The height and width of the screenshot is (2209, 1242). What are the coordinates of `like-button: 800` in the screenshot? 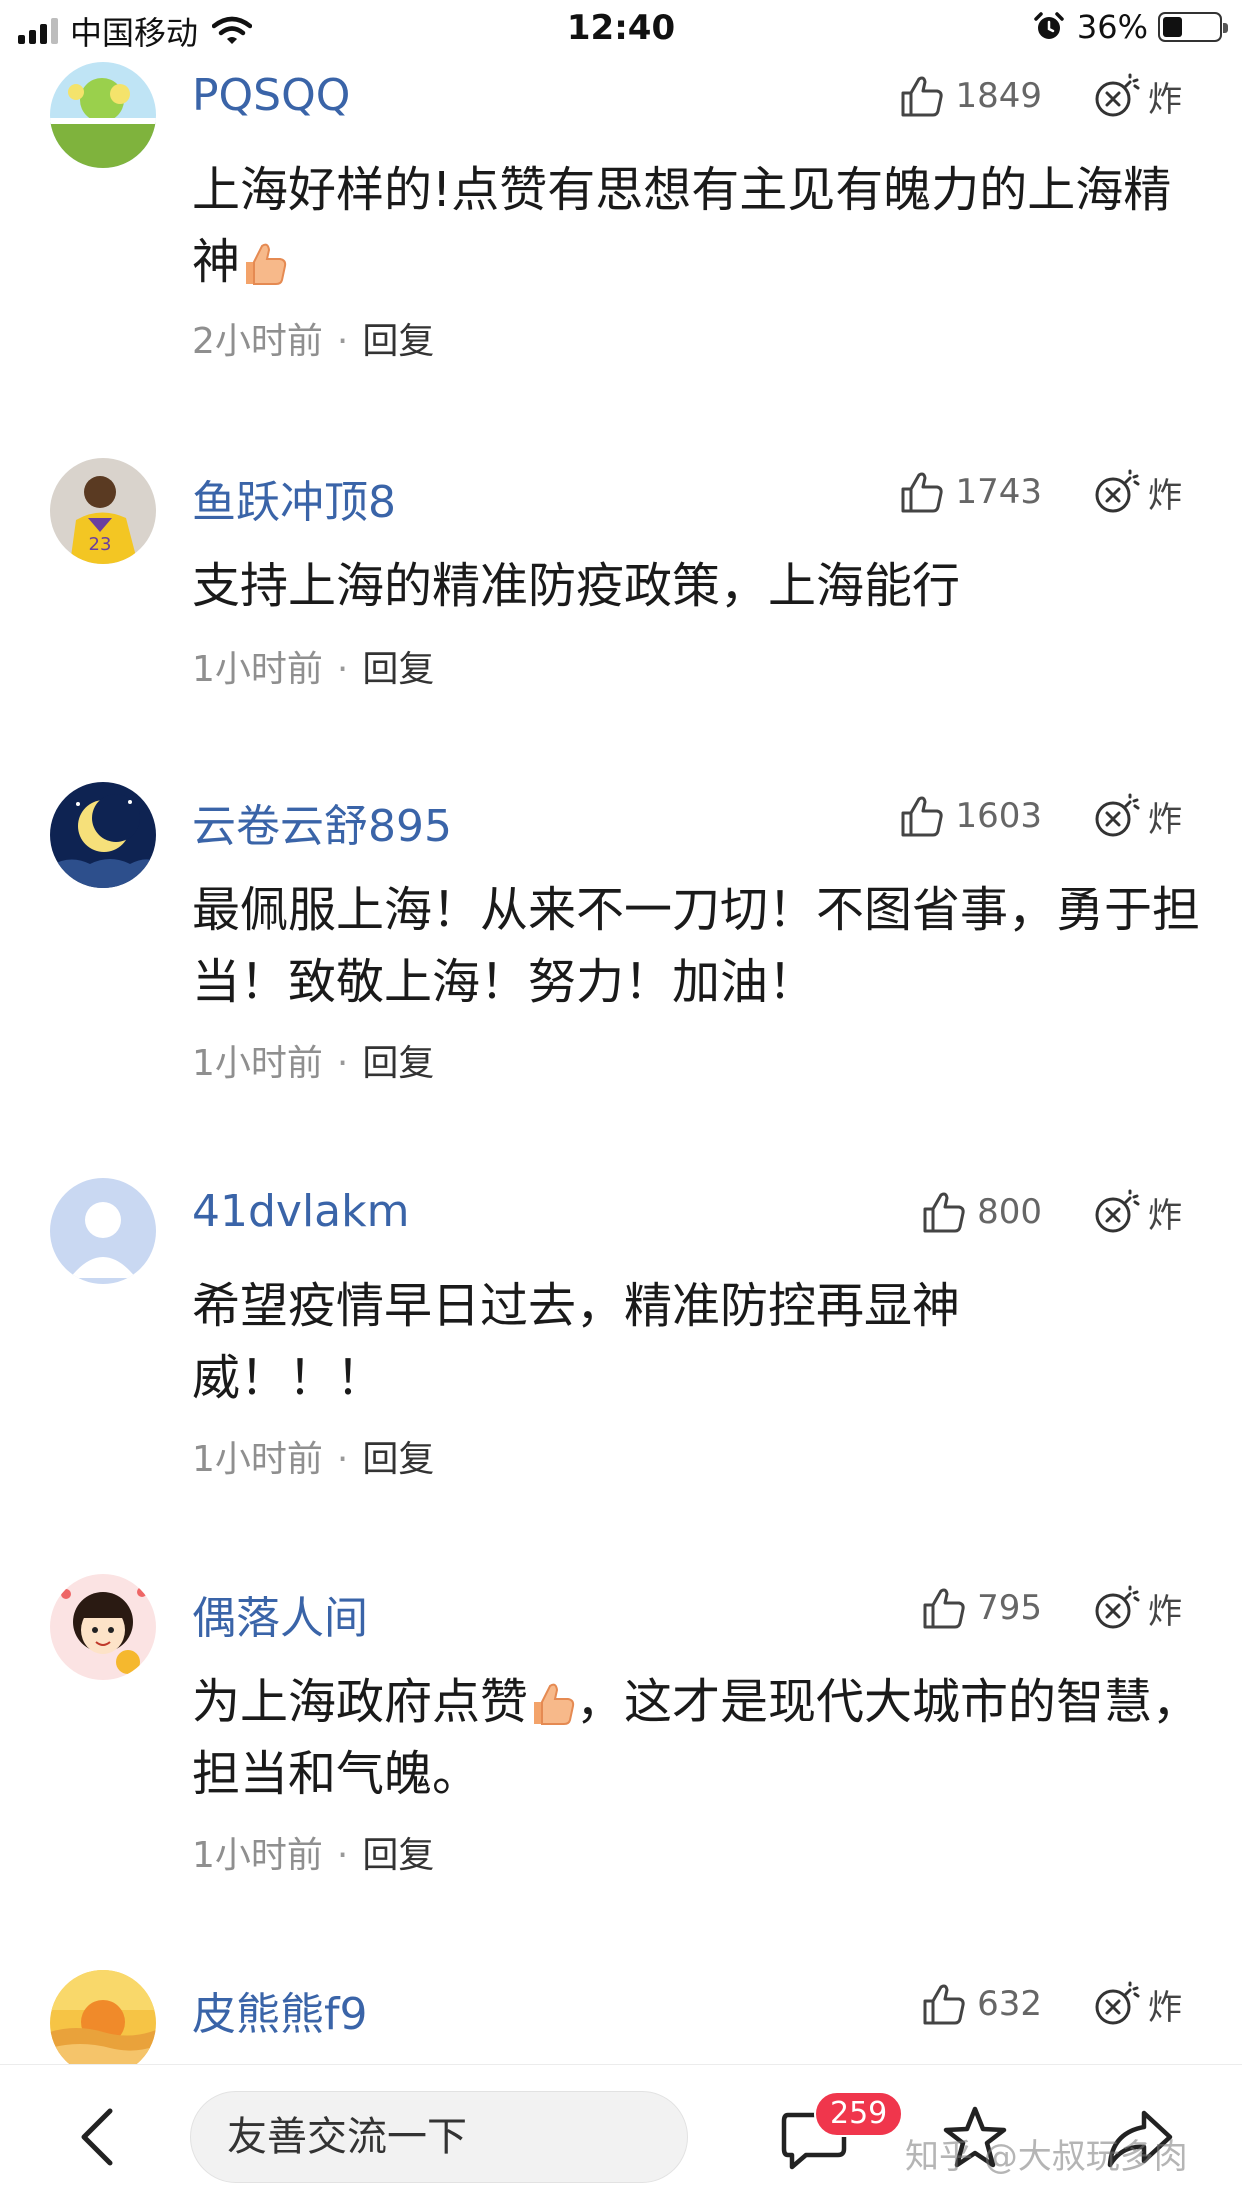 It's located at (981, 1212).